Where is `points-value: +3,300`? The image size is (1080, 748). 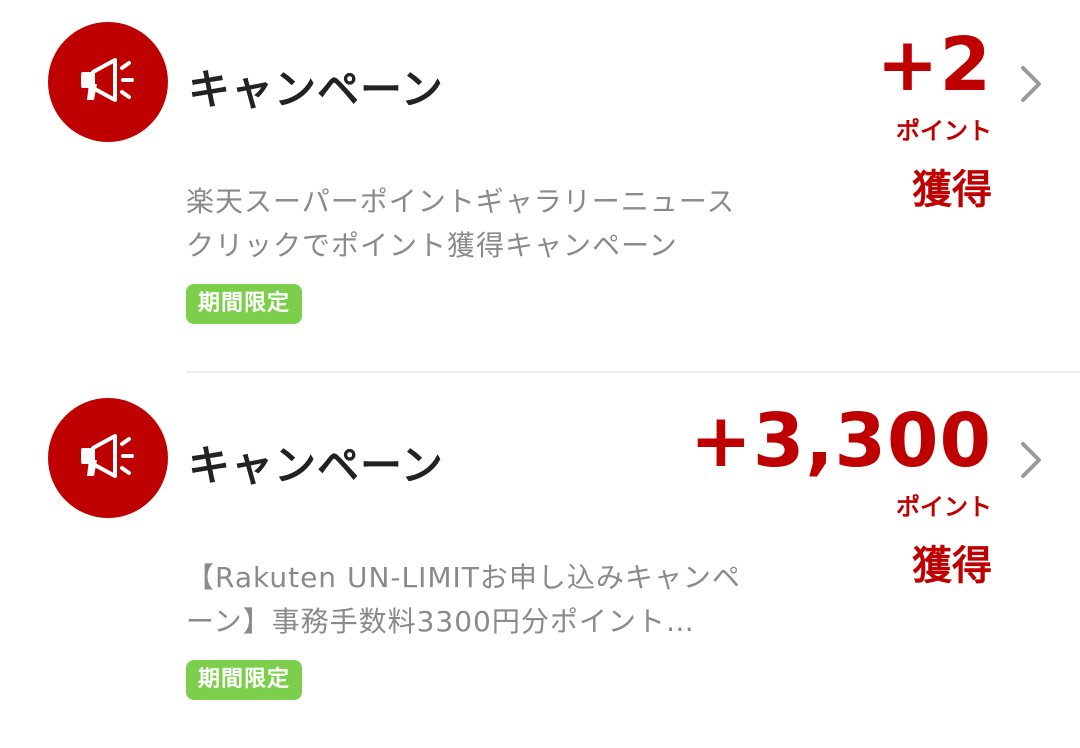
points-value: +3,300 is located at coordinates (840, 441).